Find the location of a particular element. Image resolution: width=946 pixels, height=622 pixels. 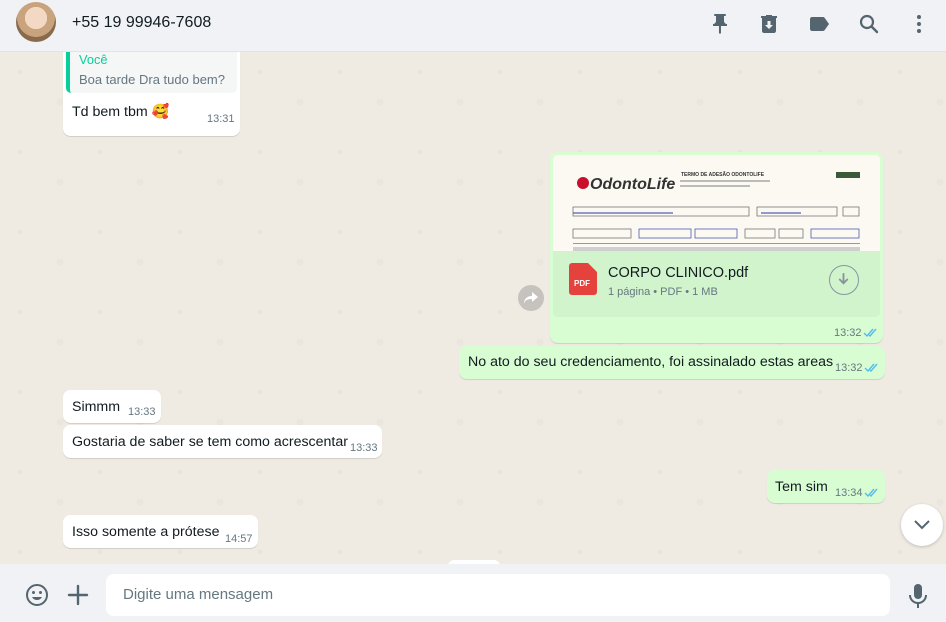

document-preview: OdontoLife TERMO DE ADESÃO ODONTOLIFE is located at coordinates (716, 203).